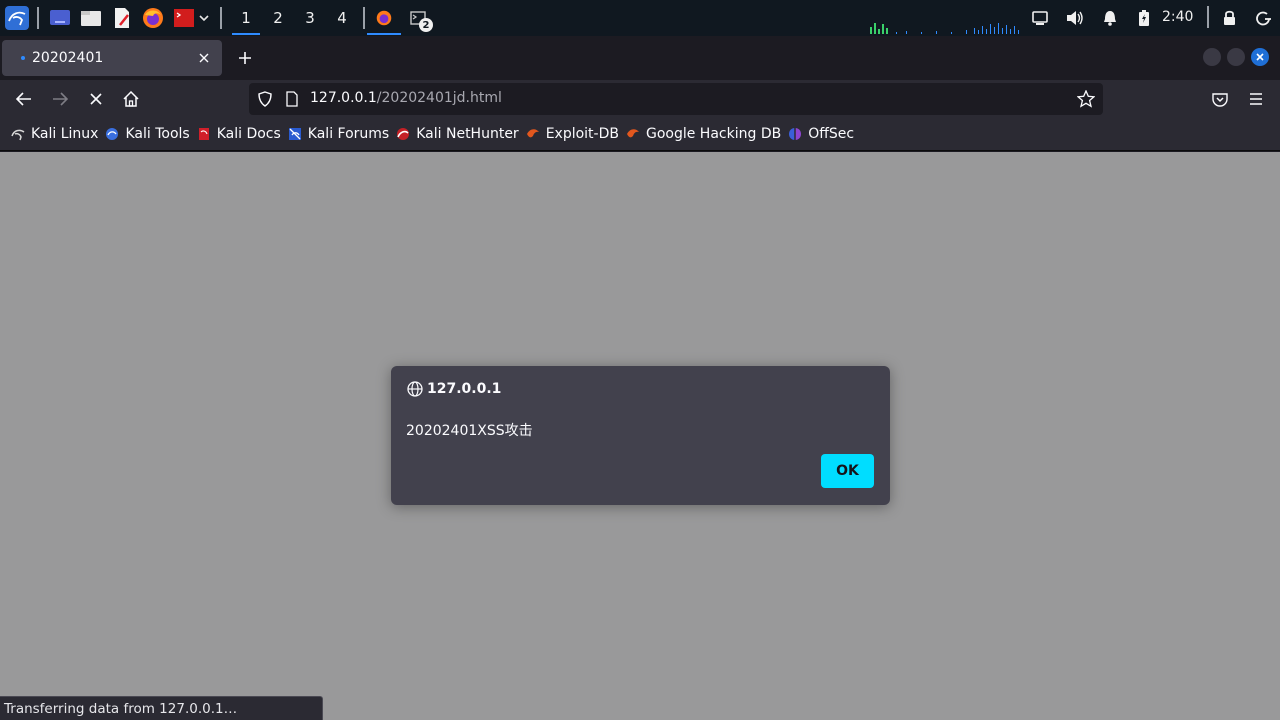 The image size is (1280, 720). Describe the element at coordinates (574, 134) in the screenshot. I see `bookmark-exploit-db: Exploit-DB` at that location.